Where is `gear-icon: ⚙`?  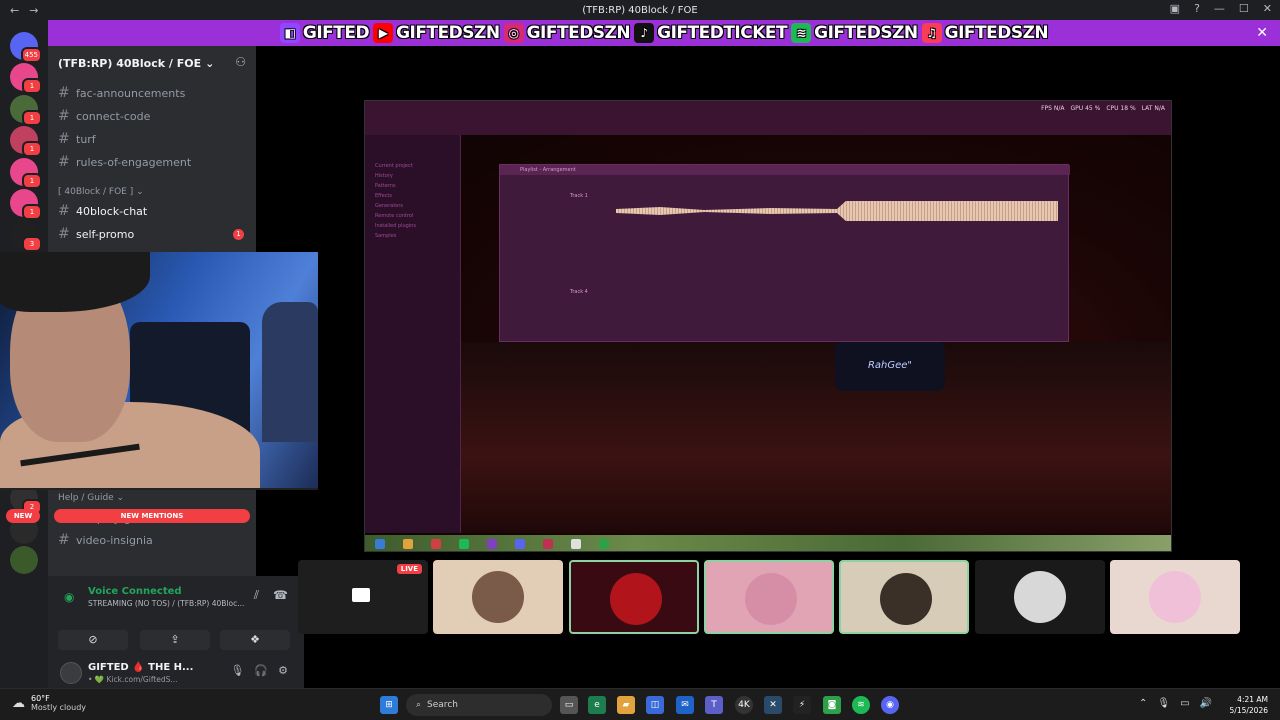
gear-icon: ⚙ is located at coordinates (283, 670).